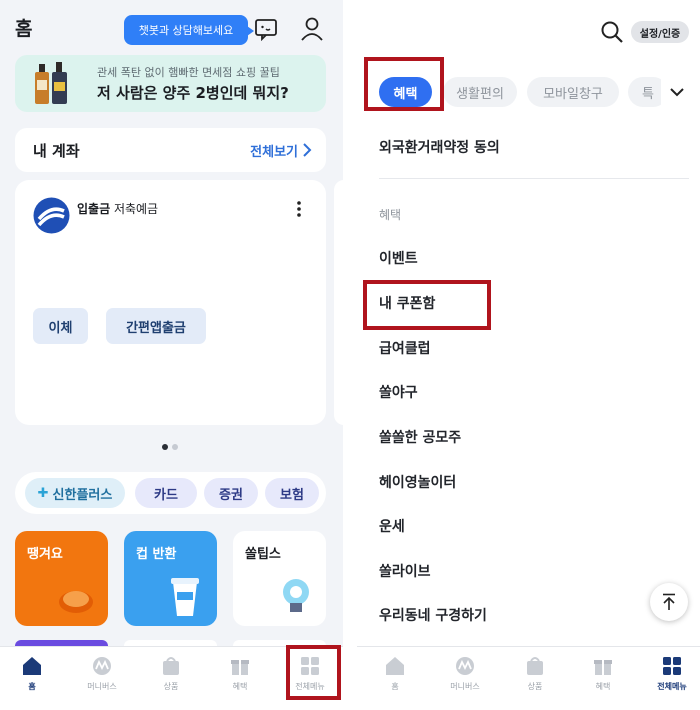 This screenshot has height=710, width=700. What do you see at coordinates (392, 526) in the screenshot?
I see `menu-item-fortune: 운세` at bounding box center [392, 526].